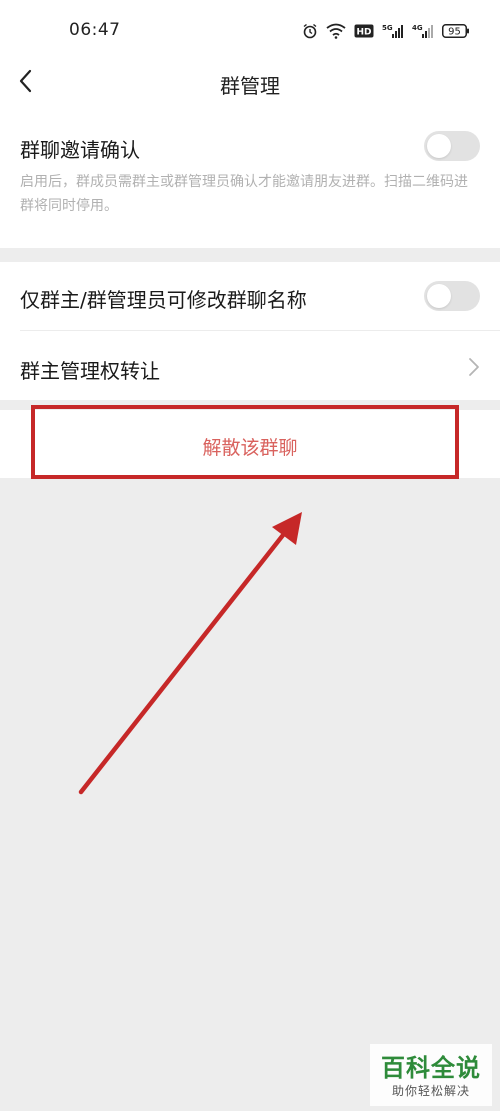 This screenshot has width=500, height=1111. What do you see at coordinates (431, 1068) in the screenshot?
I see `watermark-main-text: 百科全说` at bounding box center [431, 1068].